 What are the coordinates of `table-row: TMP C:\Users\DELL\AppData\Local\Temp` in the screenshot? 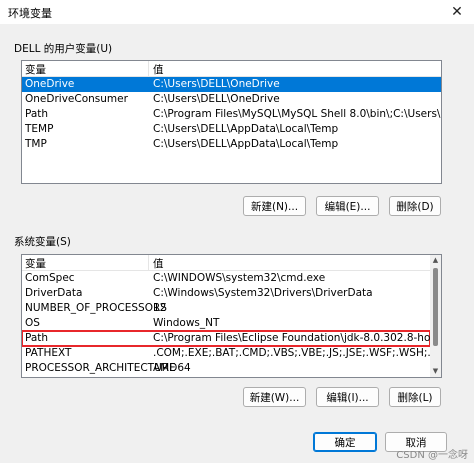 It's located at (231, 144).